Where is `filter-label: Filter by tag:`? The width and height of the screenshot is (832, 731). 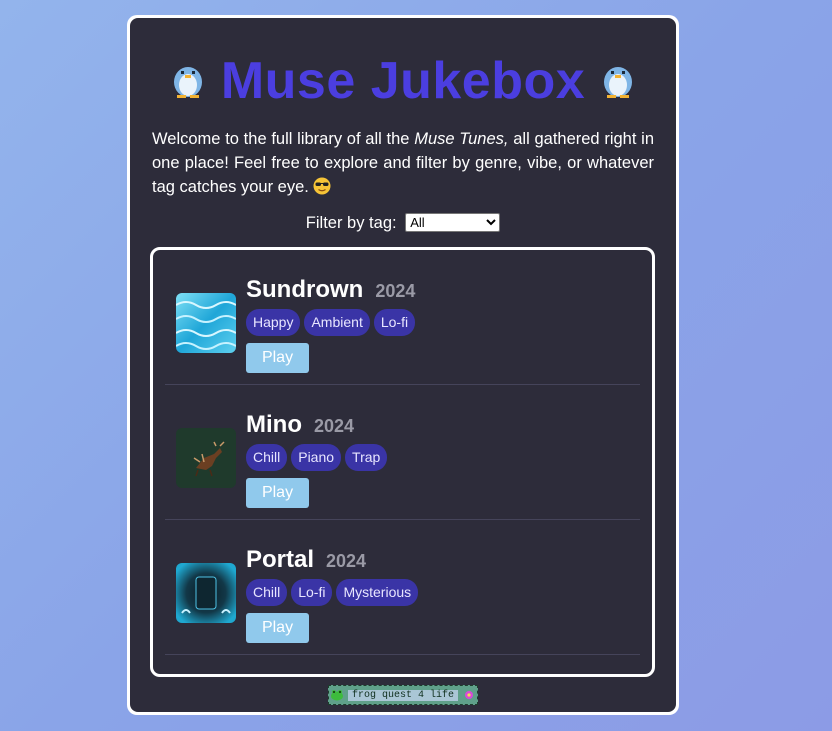
filter-label: Filter by tag: is located at coordinates (351, 223).